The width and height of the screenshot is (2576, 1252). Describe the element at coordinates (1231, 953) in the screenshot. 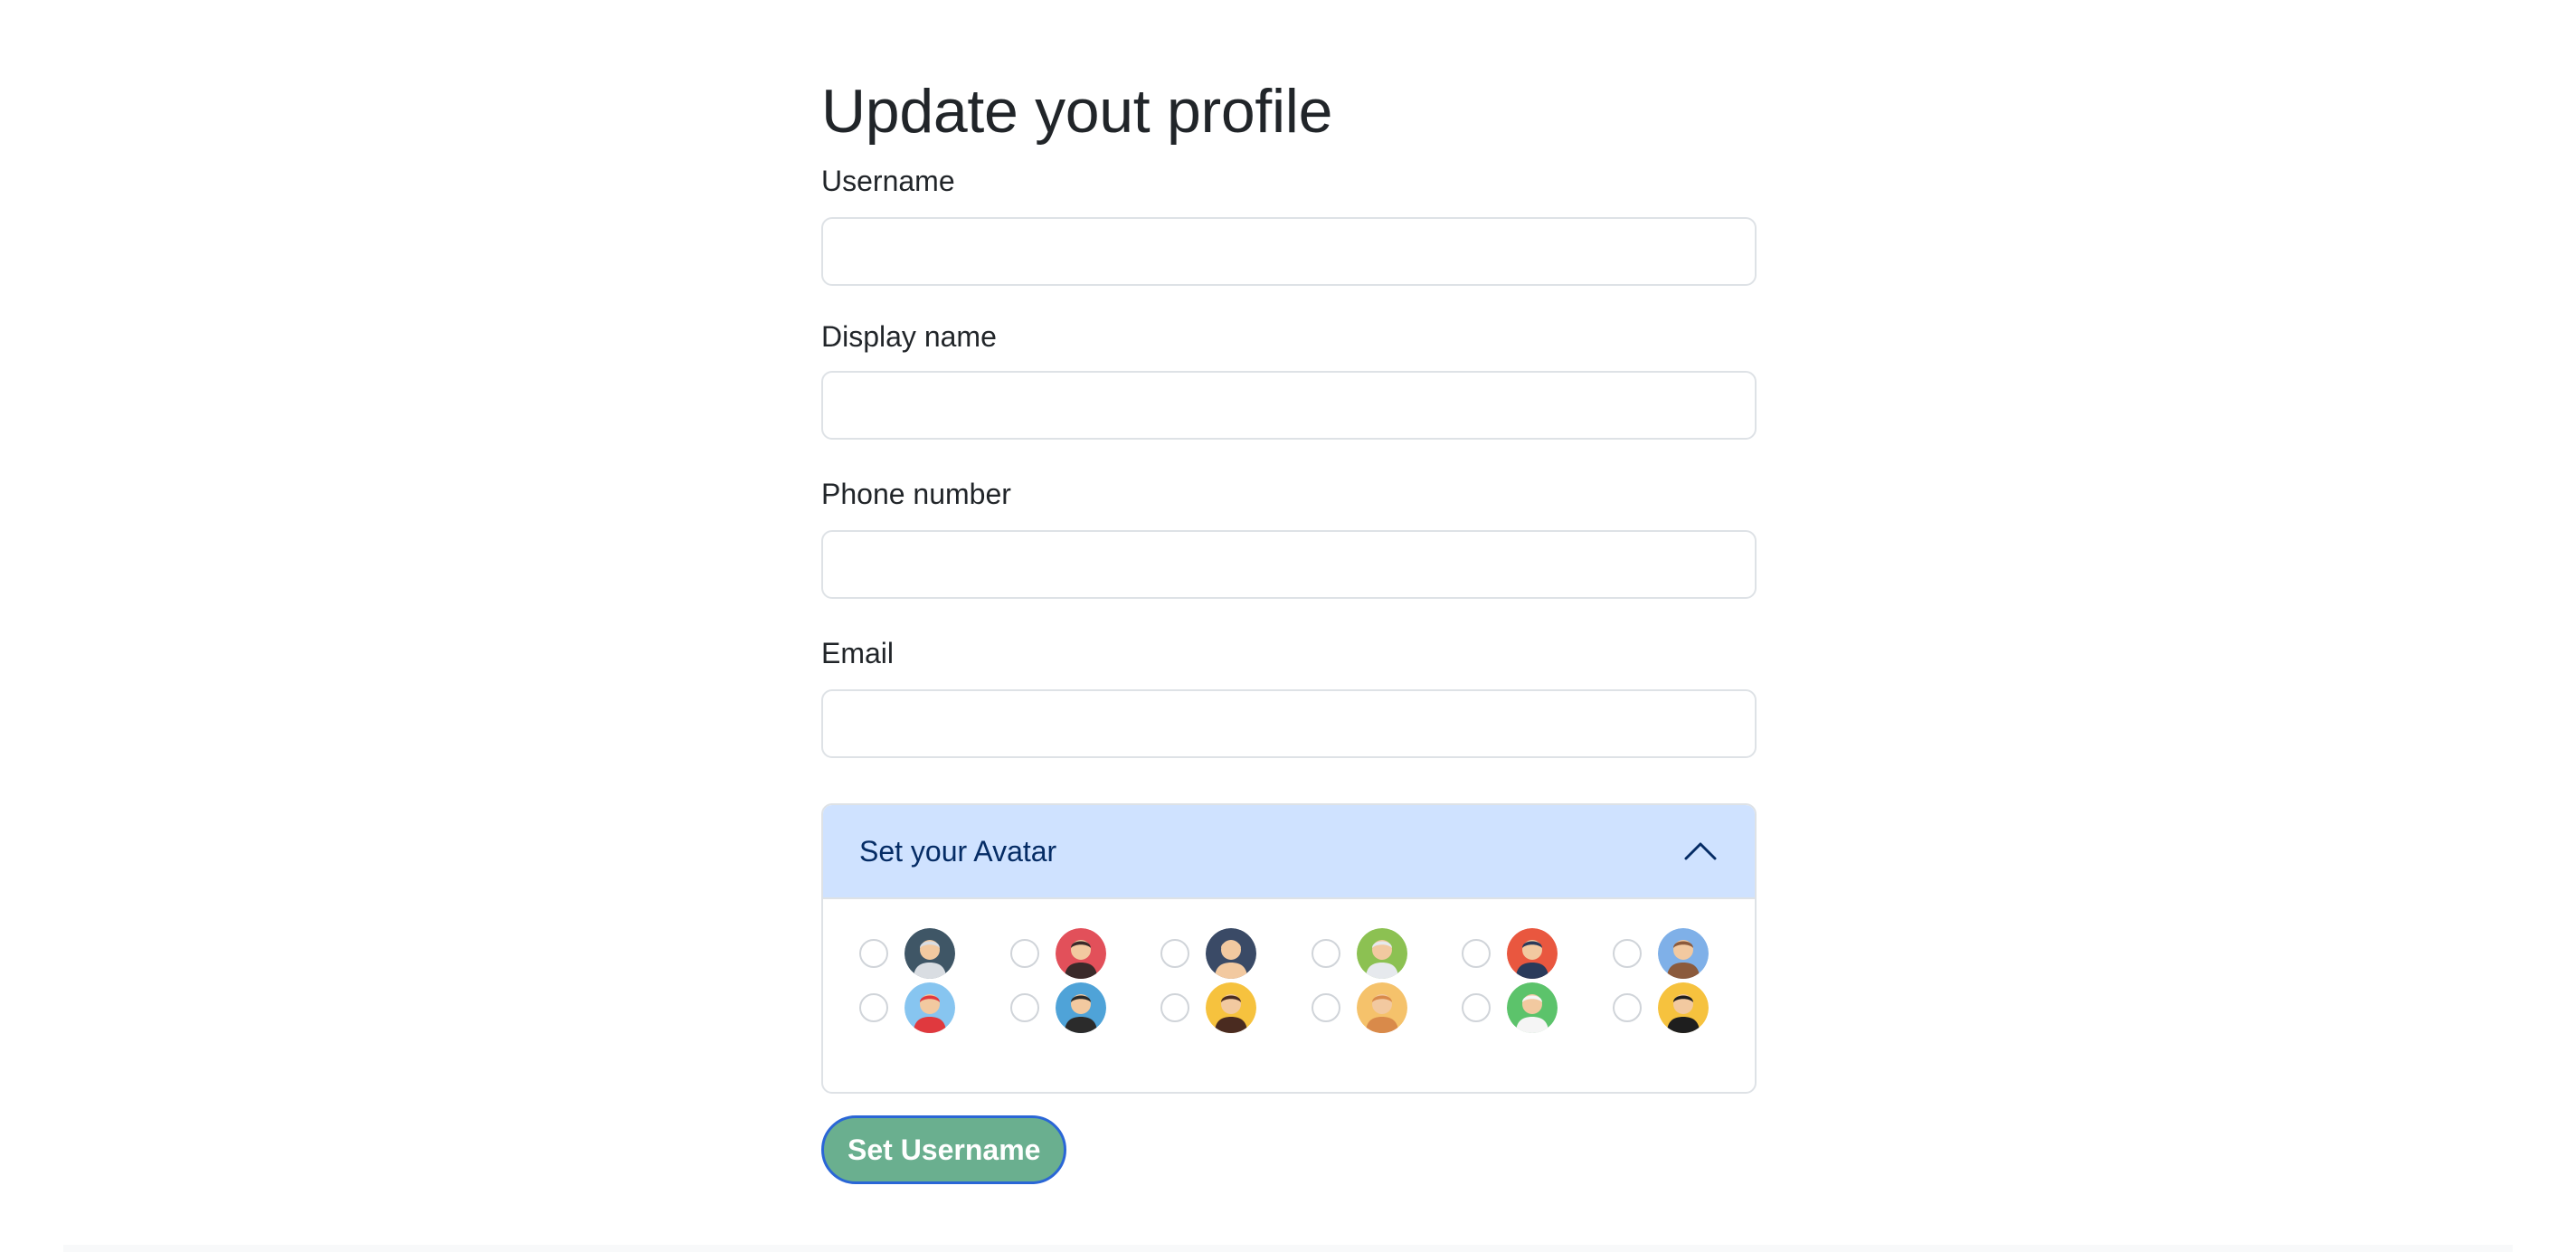

I see `medic-avatar-icon` at that location.